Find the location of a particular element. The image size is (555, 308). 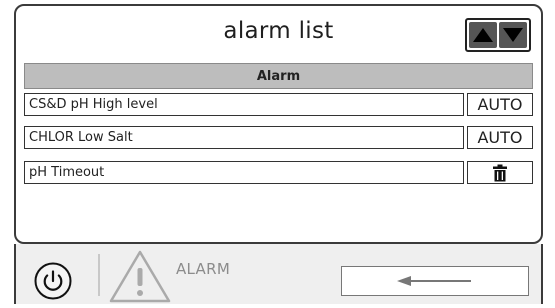

scroll-up-button is located at coordinates (483, 35).